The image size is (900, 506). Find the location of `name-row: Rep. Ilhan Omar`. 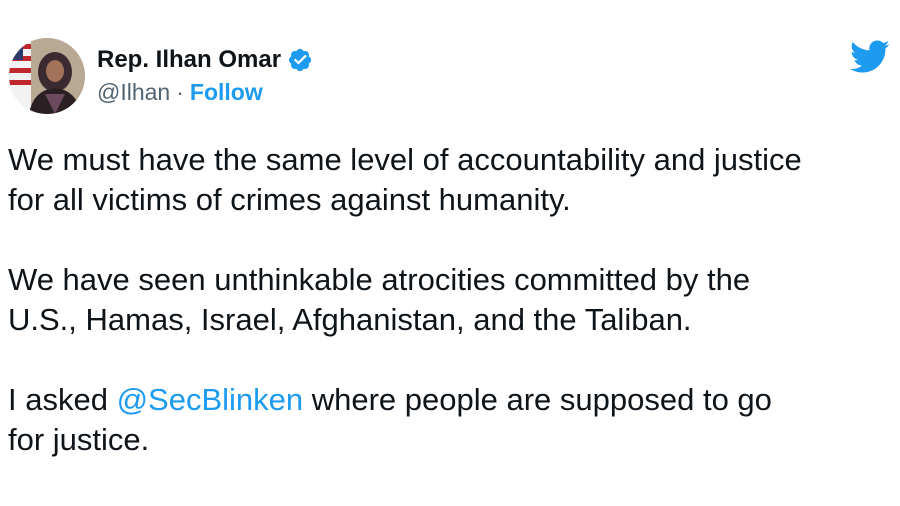

name-row: Rep. Ilhan Omar is located at coordinates (205, 60).